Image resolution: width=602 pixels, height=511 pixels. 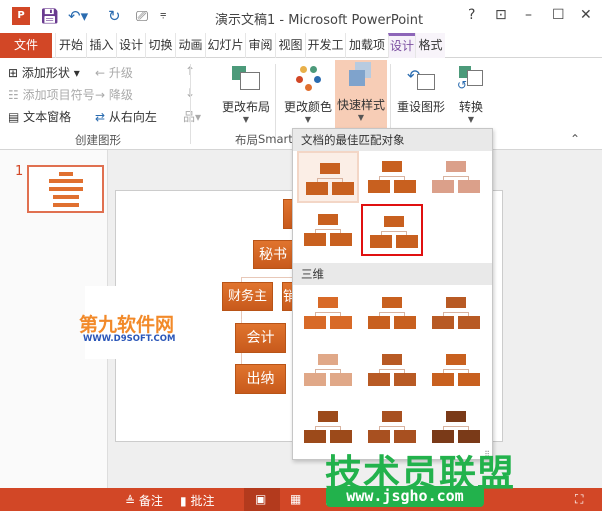 I want to click on reset-graphic-button: ↶ 重设图形, so click(x=421, y=97).